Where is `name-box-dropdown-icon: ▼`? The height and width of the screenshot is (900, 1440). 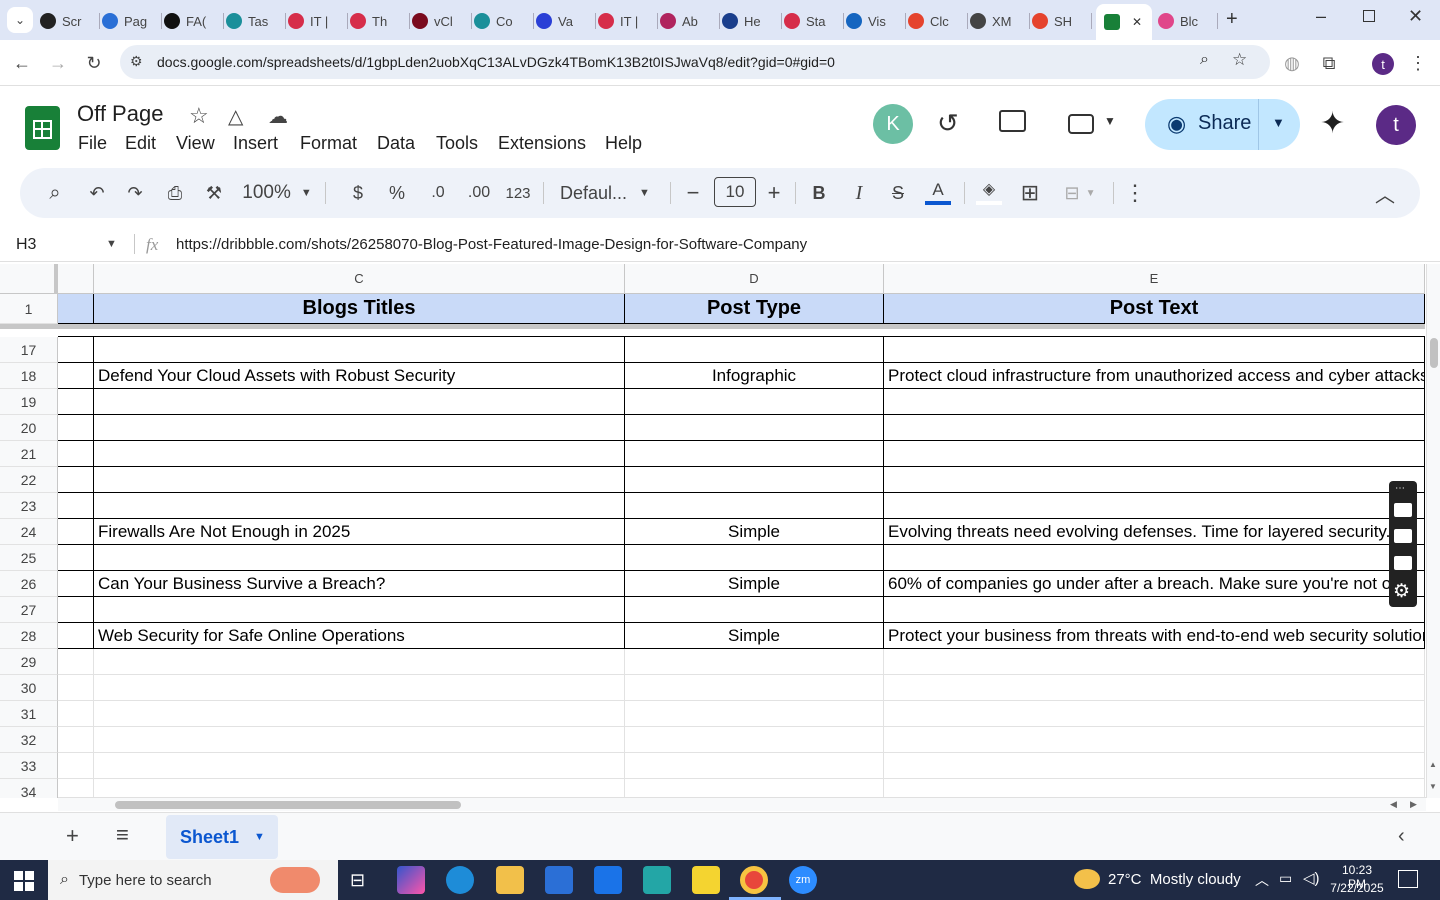 name-box-dropdown-icon: ▼ is located at coordinates (111, 244).